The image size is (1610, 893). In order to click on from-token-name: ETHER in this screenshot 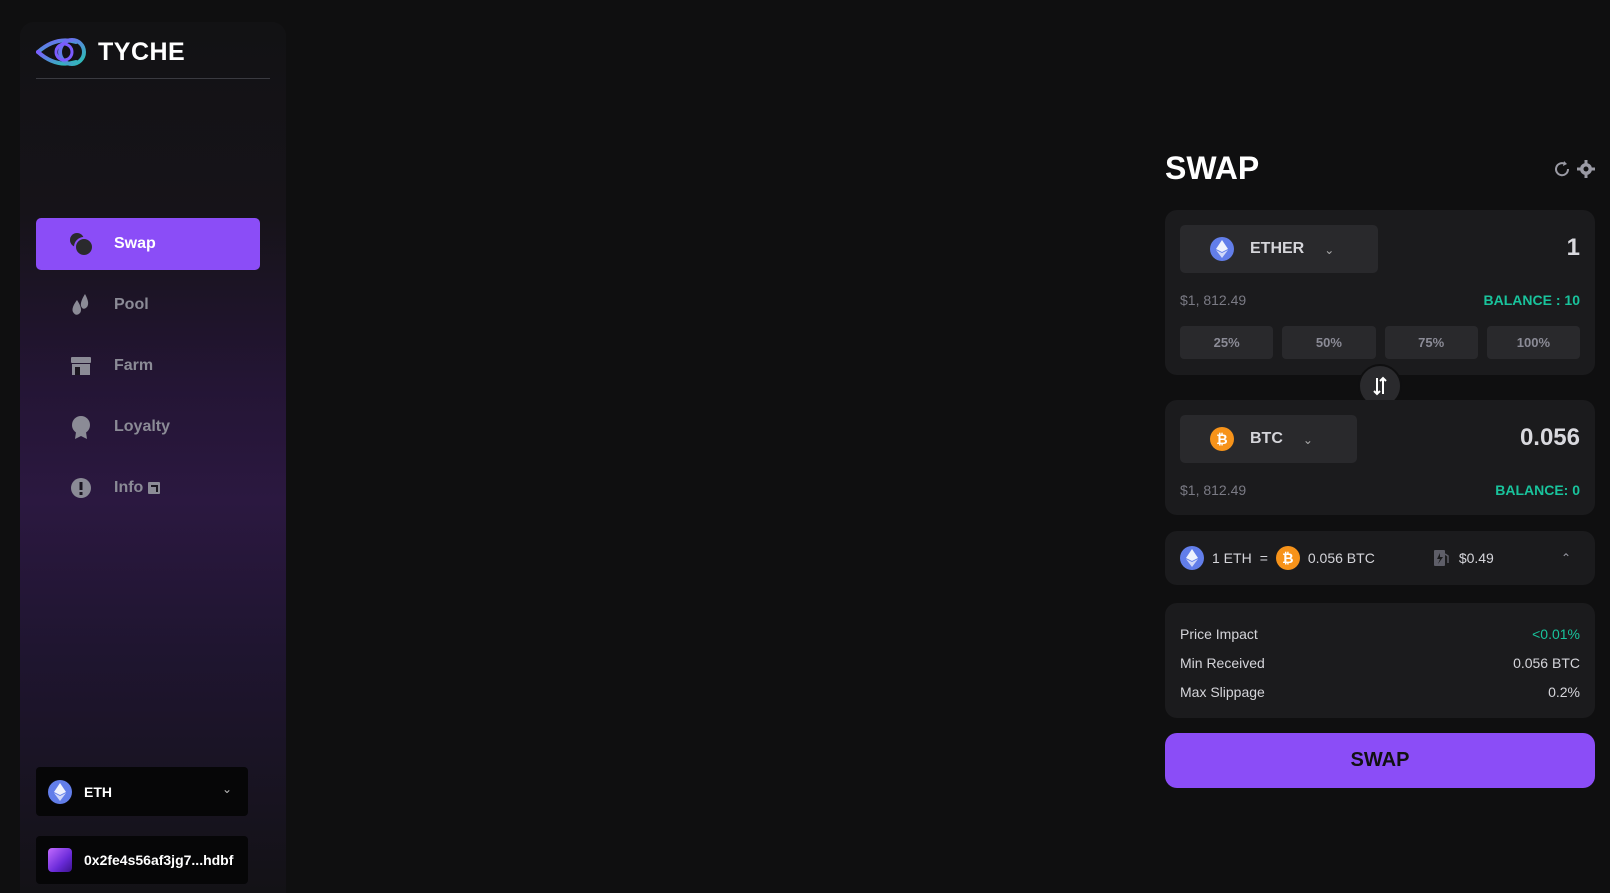, I will do `click(1277, 248)`.